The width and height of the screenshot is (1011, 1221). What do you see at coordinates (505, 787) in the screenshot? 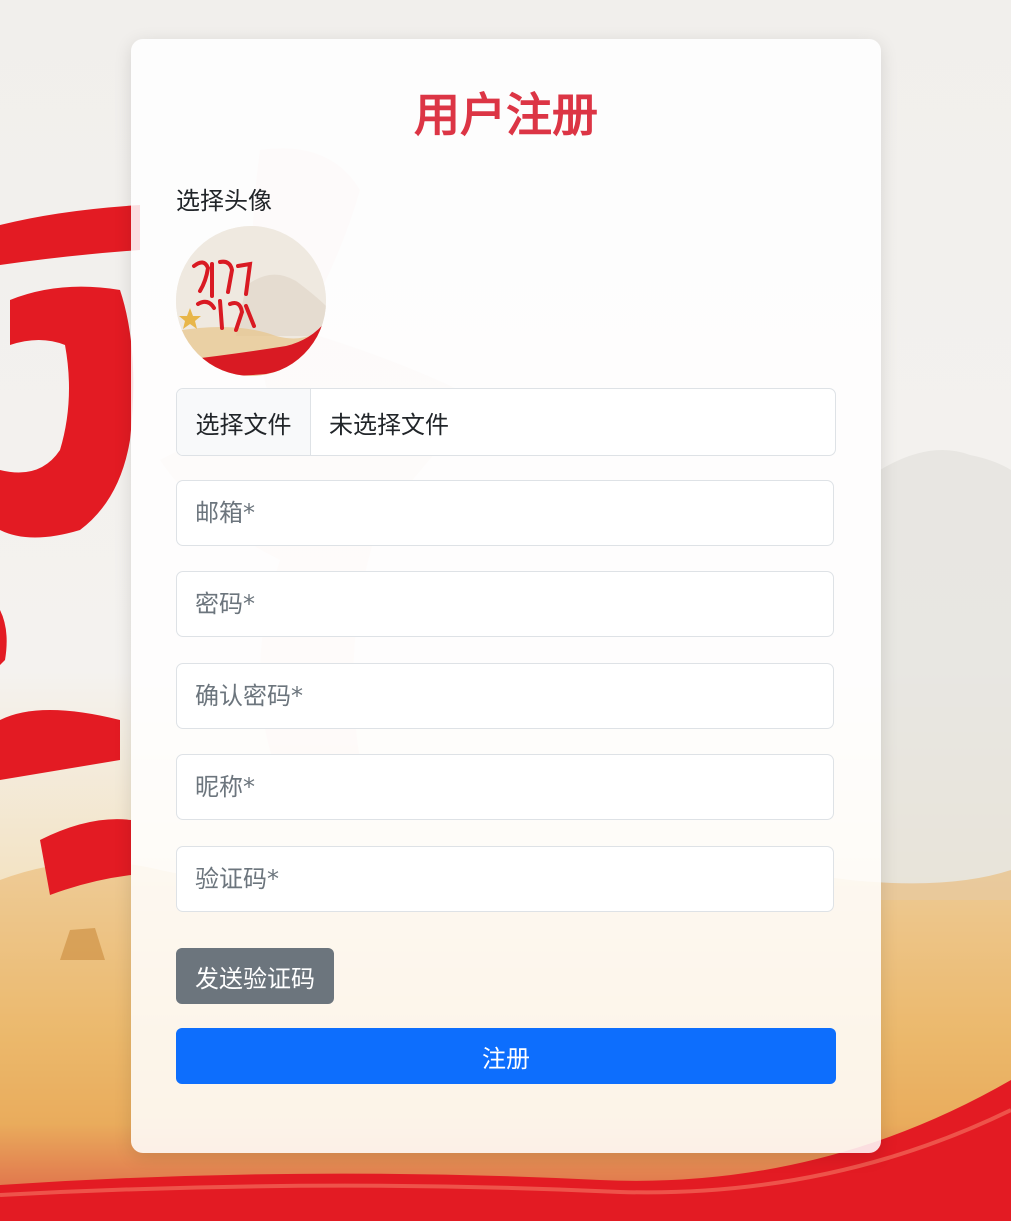
I see `nickname-field` at bounding box center [505, 787].